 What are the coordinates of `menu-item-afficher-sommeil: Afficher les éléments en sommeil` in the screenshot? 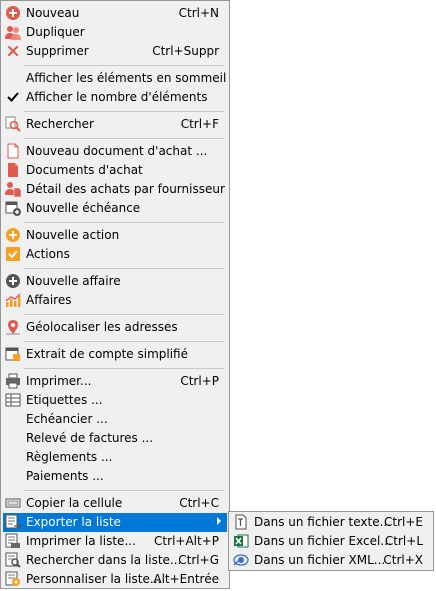 It's located at (115, 78).